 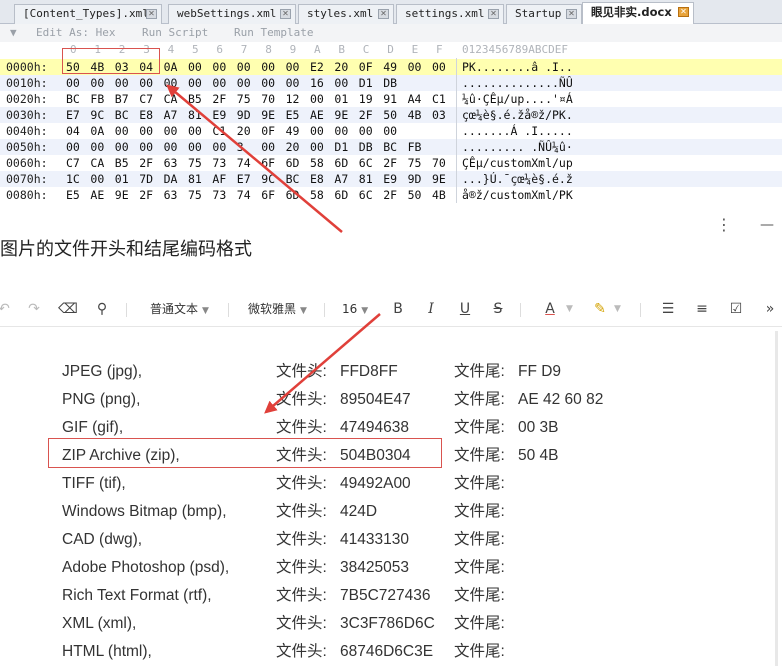 What do you see at coordinates (75, 33) in the screenshot?
I see `edit-as-menu: Edit As: Hex` at bounding box center [75, 33].